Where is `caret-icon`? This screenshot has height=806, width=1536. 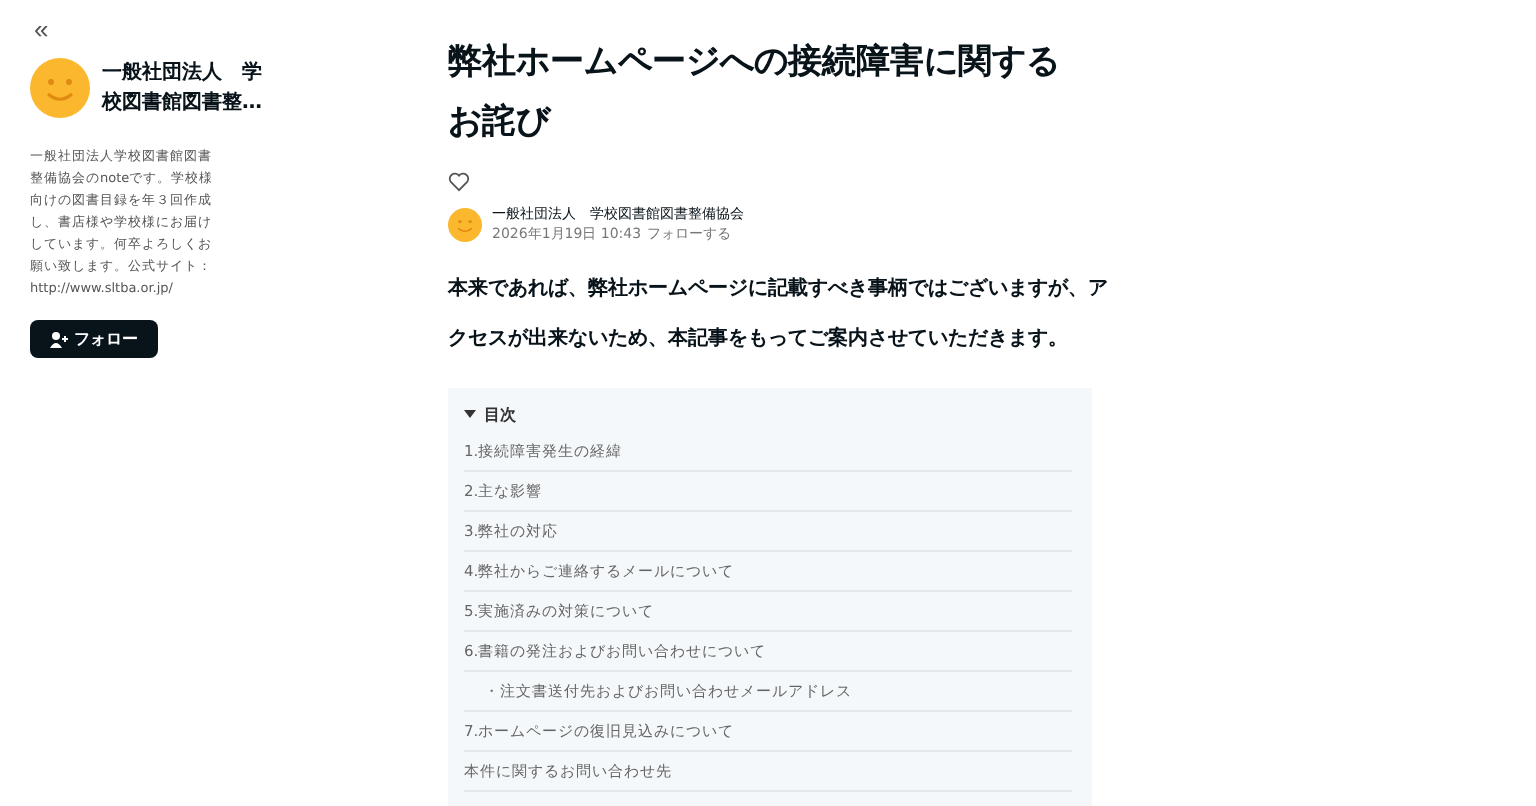
caret-icon is located at coordinates (470, 414).